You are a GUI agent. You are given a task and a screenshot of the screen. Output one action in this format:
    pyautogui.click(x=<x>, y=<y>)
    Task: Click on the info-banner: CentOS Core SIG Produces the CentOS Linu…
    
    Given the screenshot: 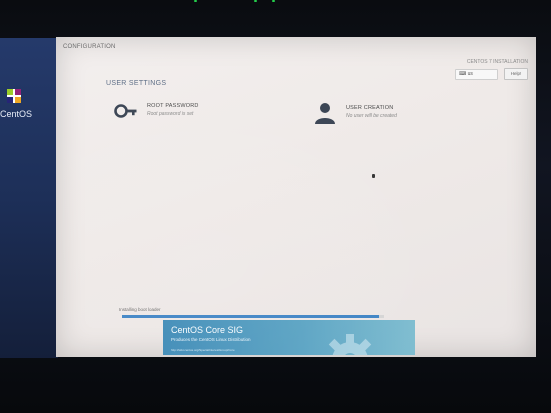 What is the action you would take?
    pyautogui.click(x=289, y=337)
    